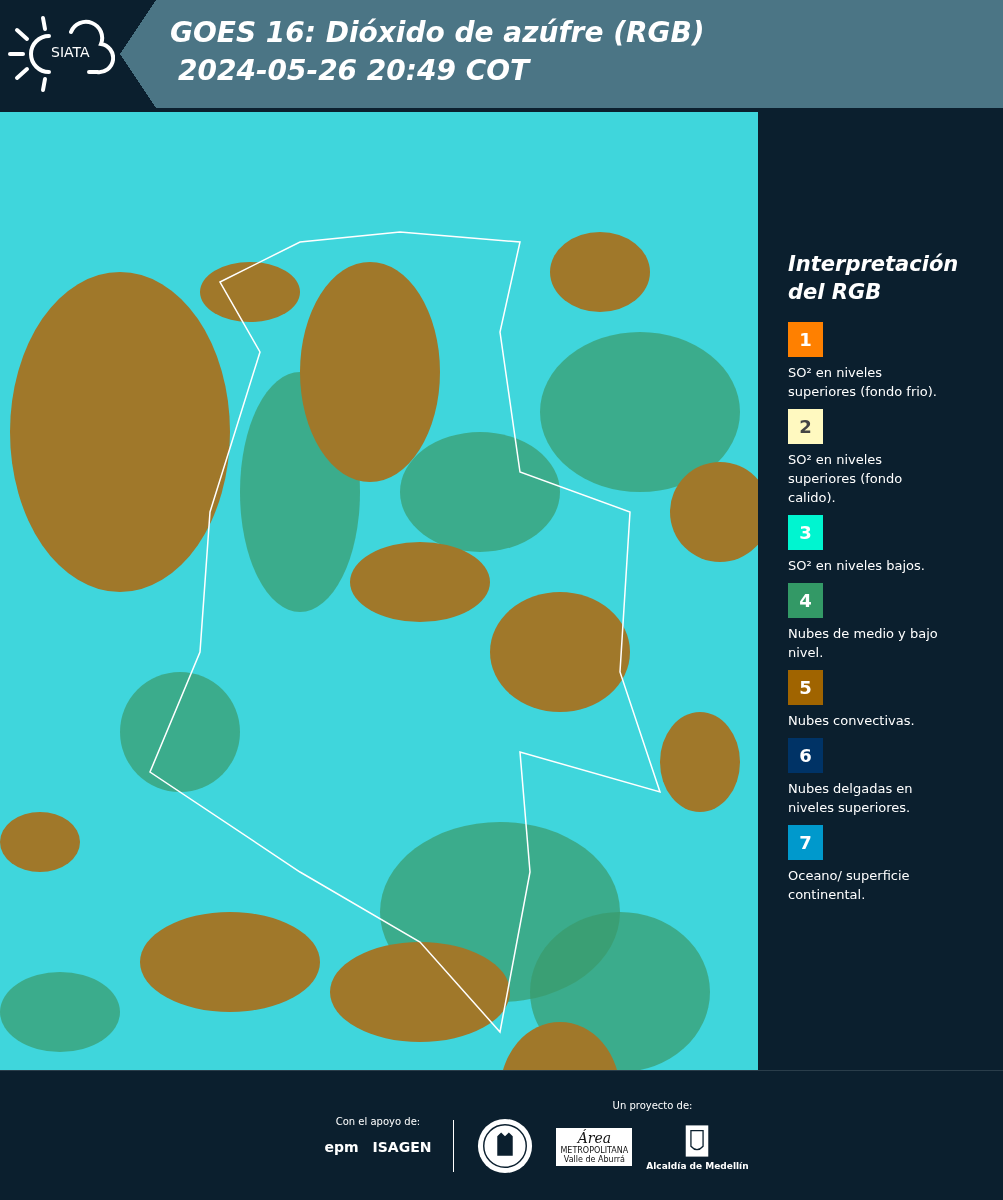  Describe the element at coordinates (851, 798) in the screenshot. I see `legend-text: Nubes delgadas en niveles superiores.` at that location.